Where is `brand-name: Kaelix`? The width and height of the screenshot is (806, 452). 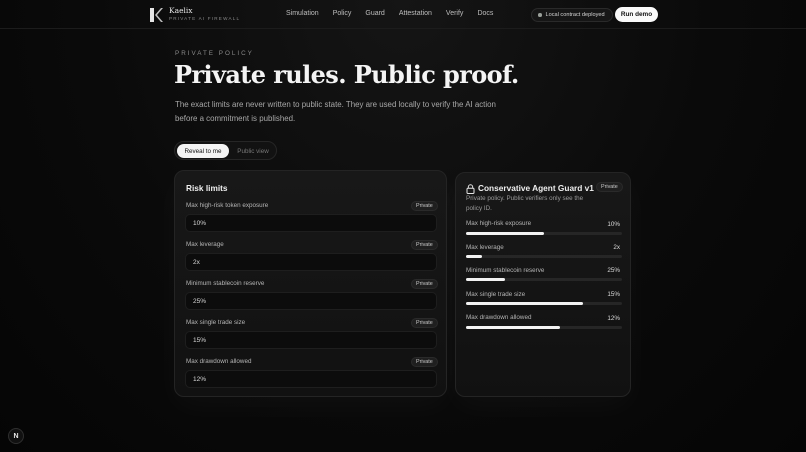
brand-name: Kaelix is located at coordinates (181, 10).